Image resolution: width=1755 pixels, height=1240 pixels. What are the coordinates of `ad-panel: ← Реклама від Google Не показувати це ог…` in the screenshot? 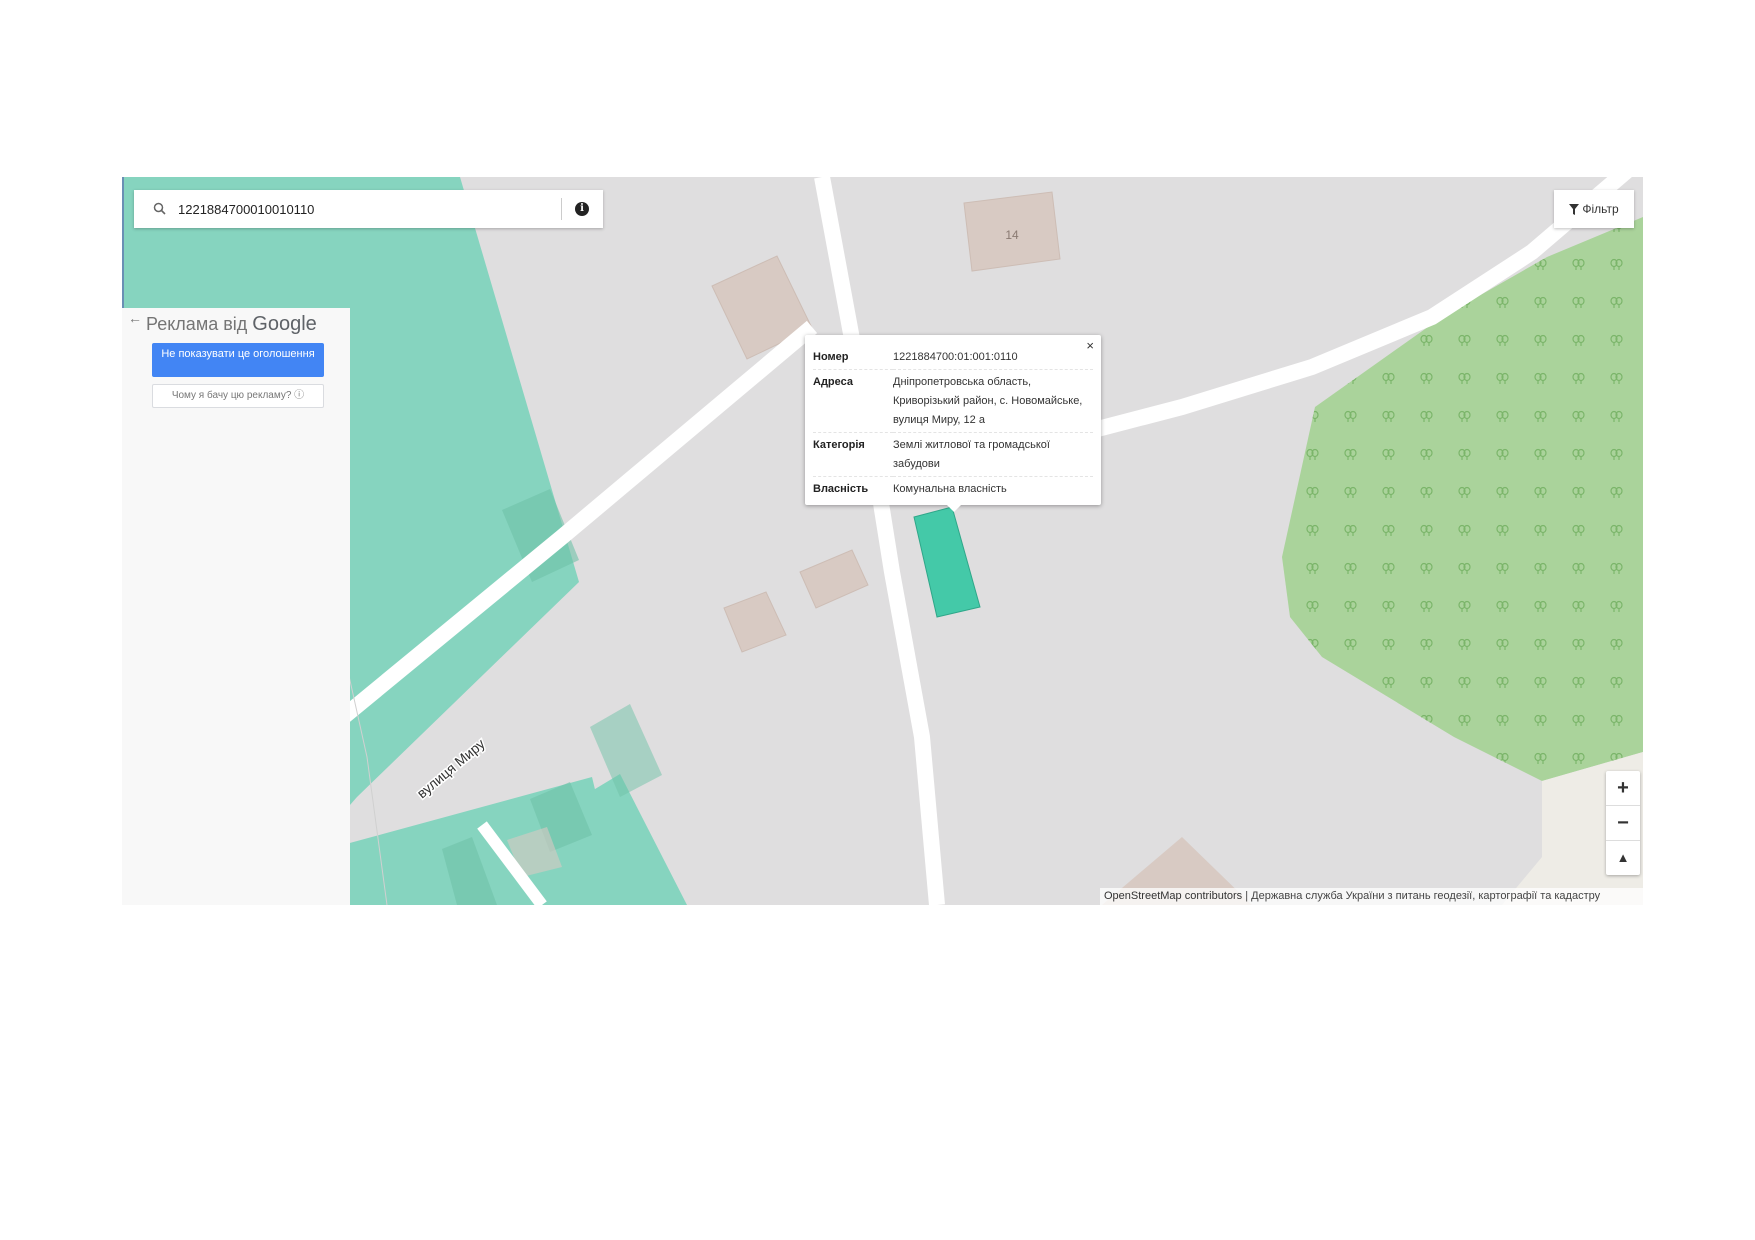 It's located at (236, 606).